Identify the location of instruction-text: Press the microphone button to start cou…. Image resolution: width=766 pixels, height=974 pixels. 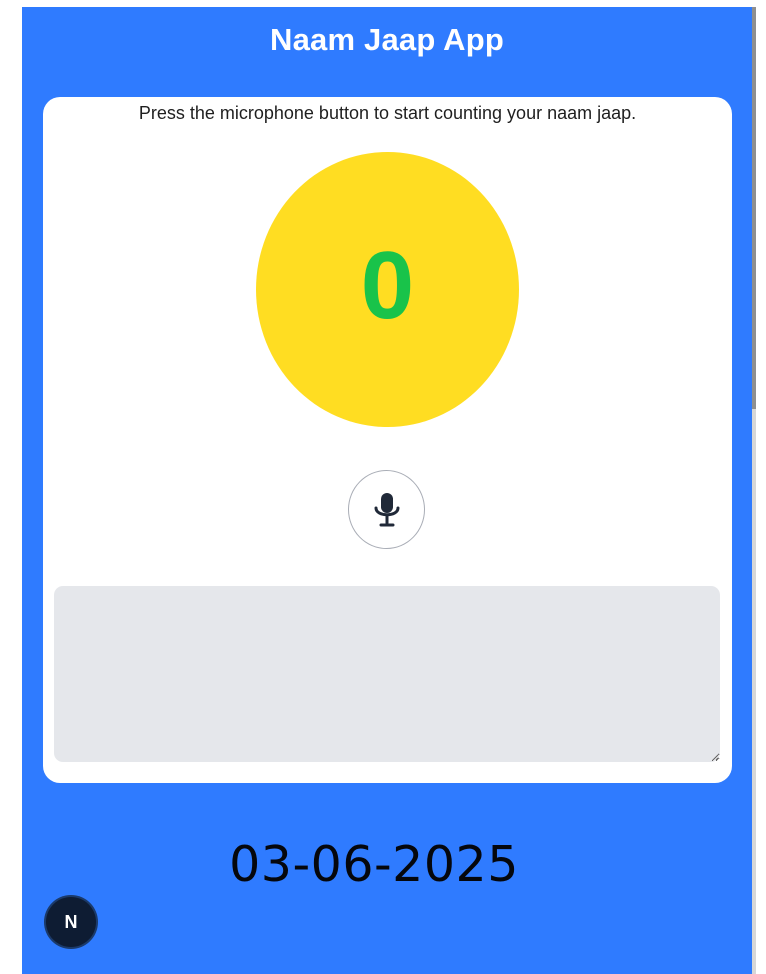
(387, 113).